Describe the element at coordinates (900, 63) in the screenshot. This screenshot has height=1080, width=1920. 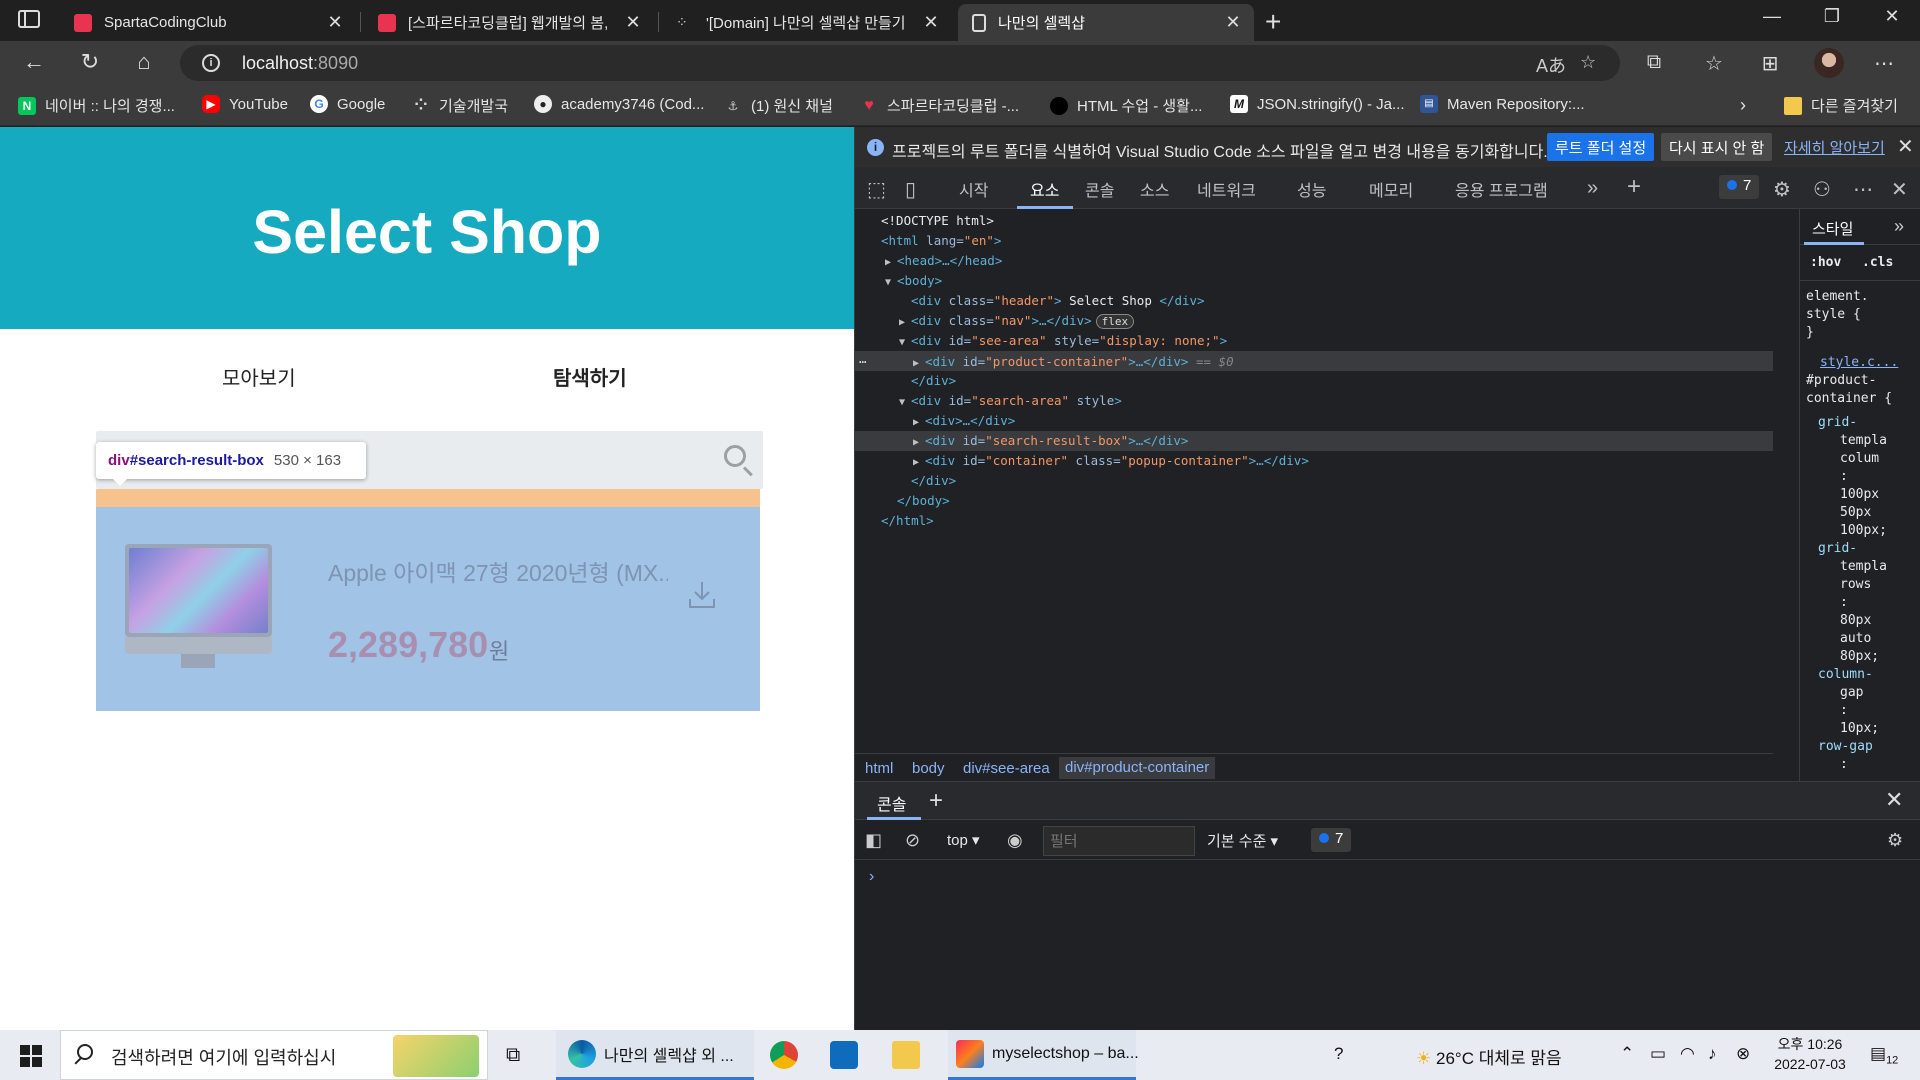
I see `address-bar: i localhost:8090 Aあ ☆` at that location.